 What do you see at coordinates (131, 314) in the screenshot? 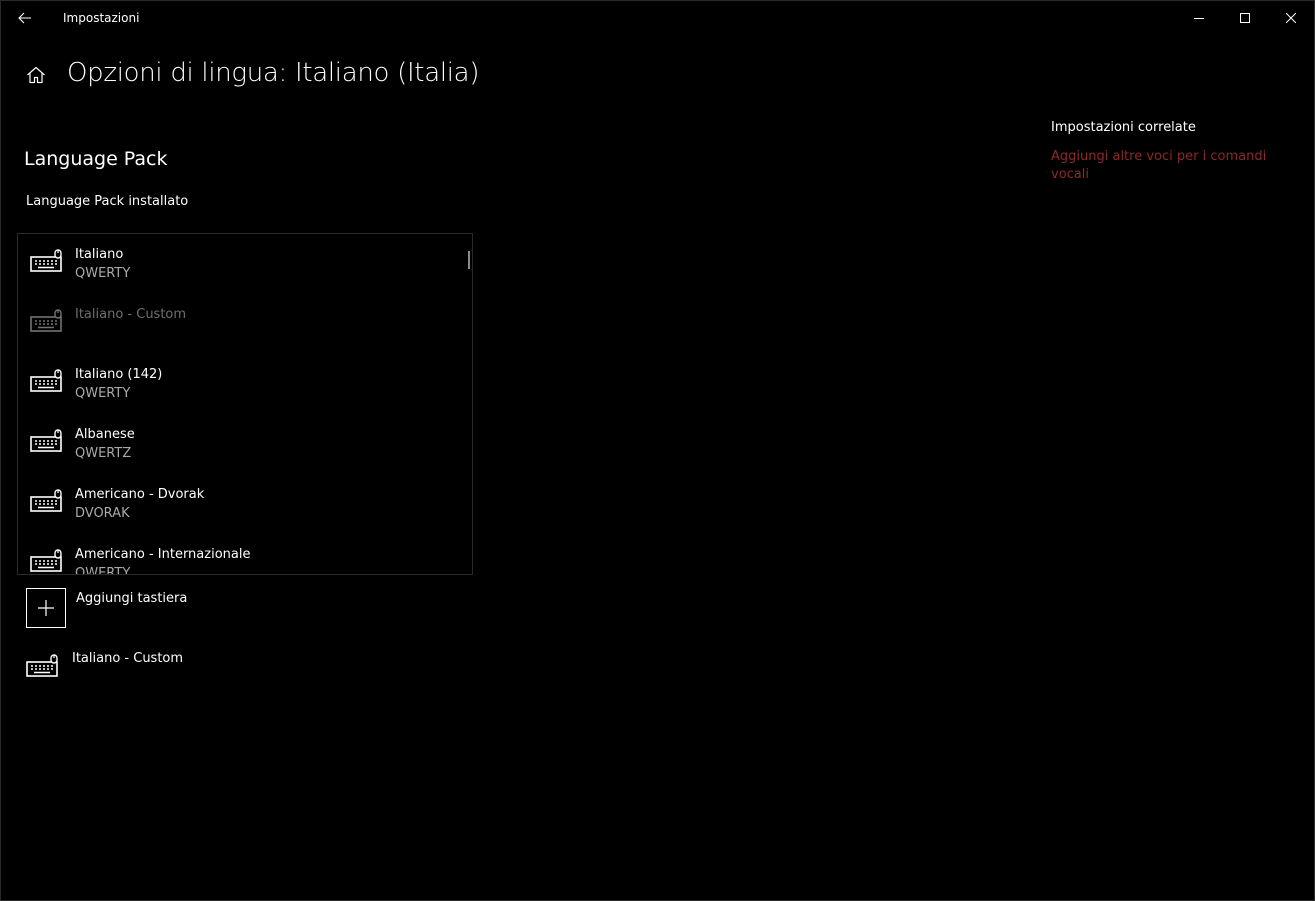
I see `keyboard-name: Italiano - Custom` at bounding box center [131, 314].